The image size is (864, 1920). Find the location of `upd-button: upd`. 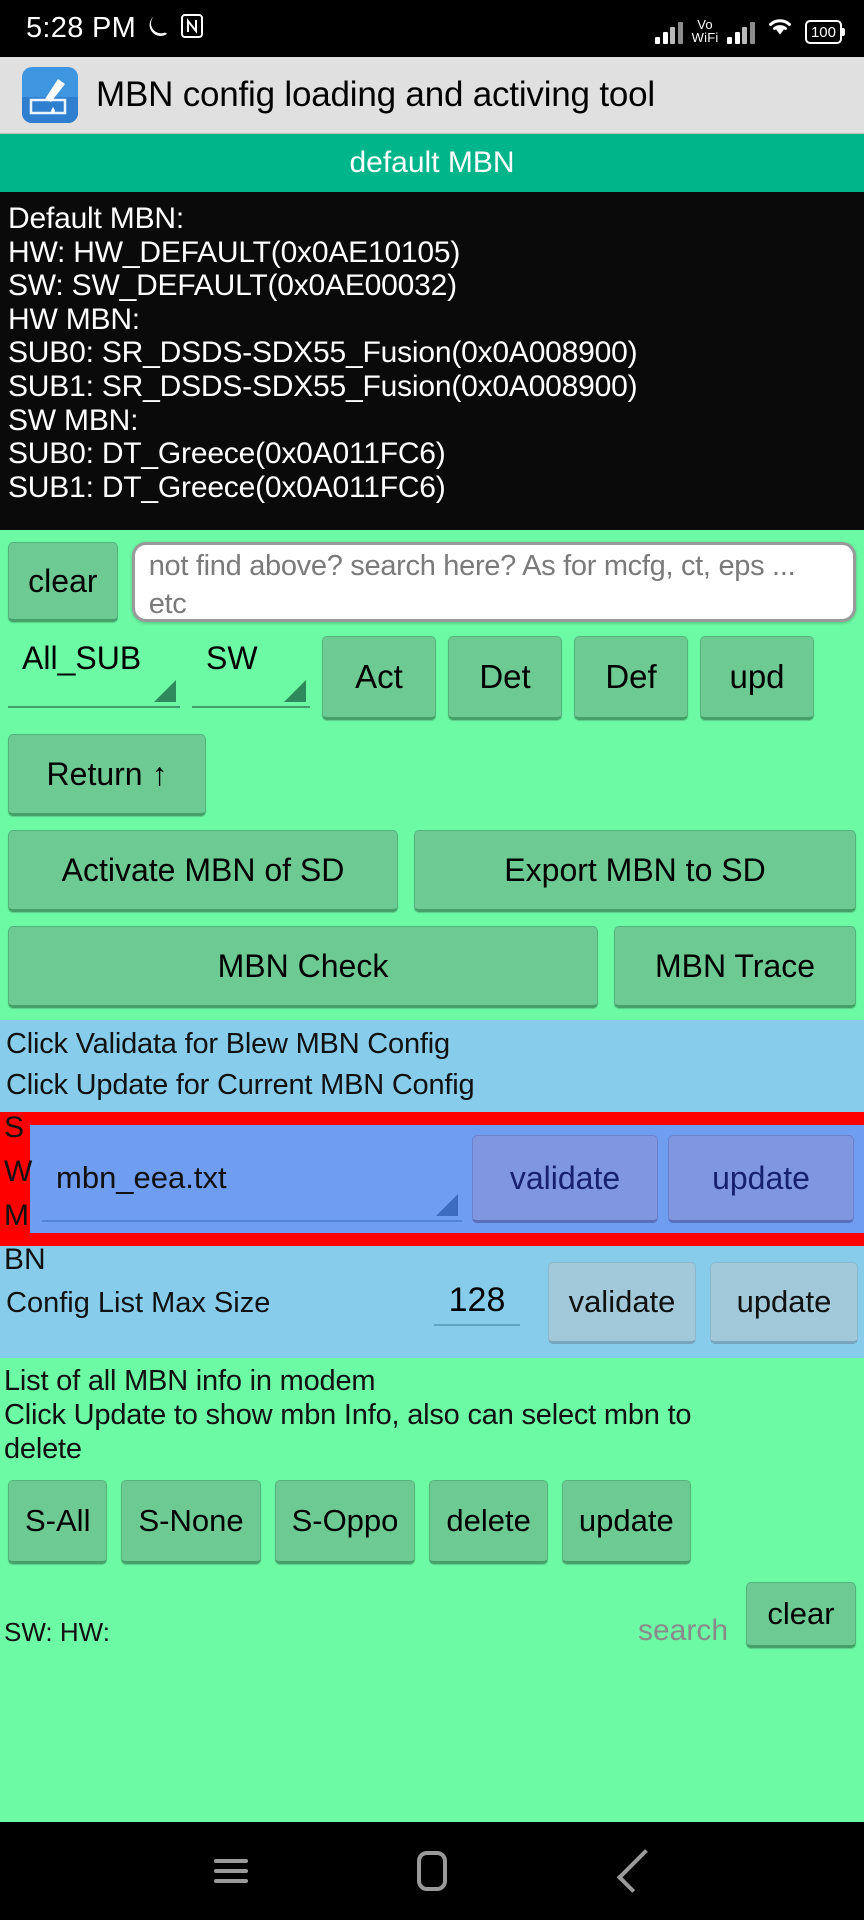

upd-button: upd is located at coordinates (757, 678).